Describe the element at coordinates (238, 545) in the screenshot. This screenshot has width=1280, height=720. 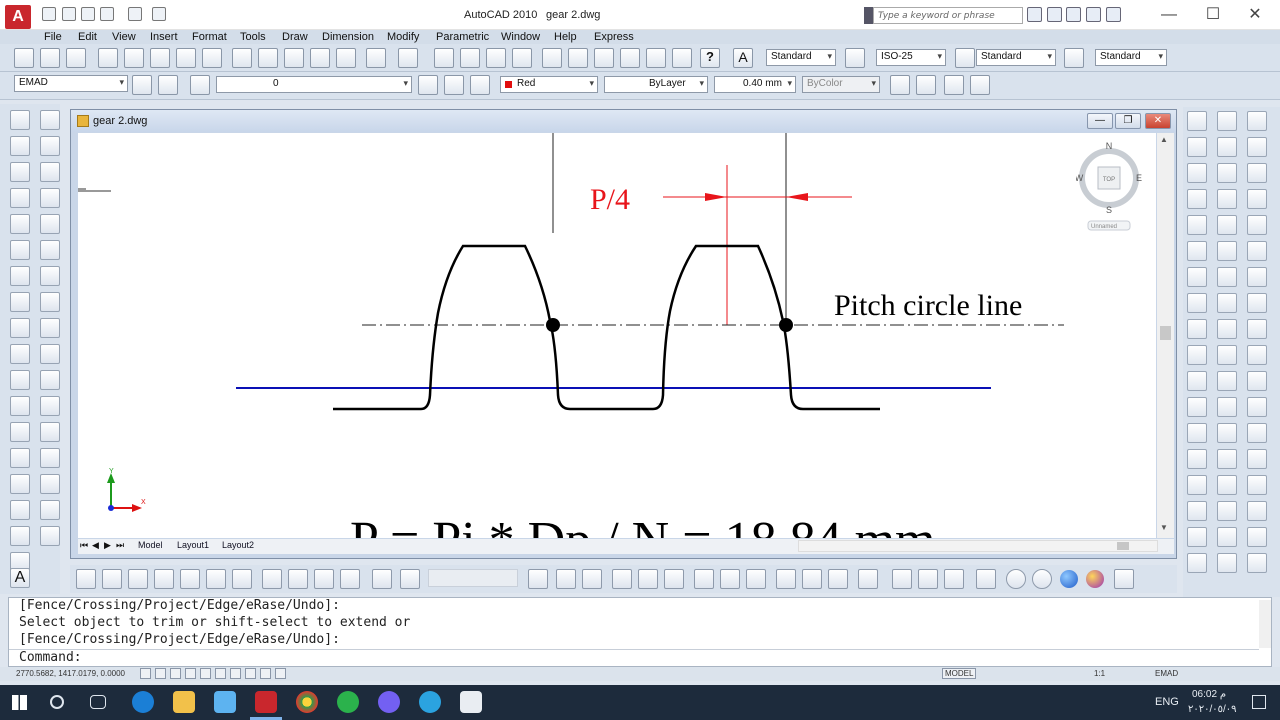
I see `tab-layout2: Layout2` at that location.